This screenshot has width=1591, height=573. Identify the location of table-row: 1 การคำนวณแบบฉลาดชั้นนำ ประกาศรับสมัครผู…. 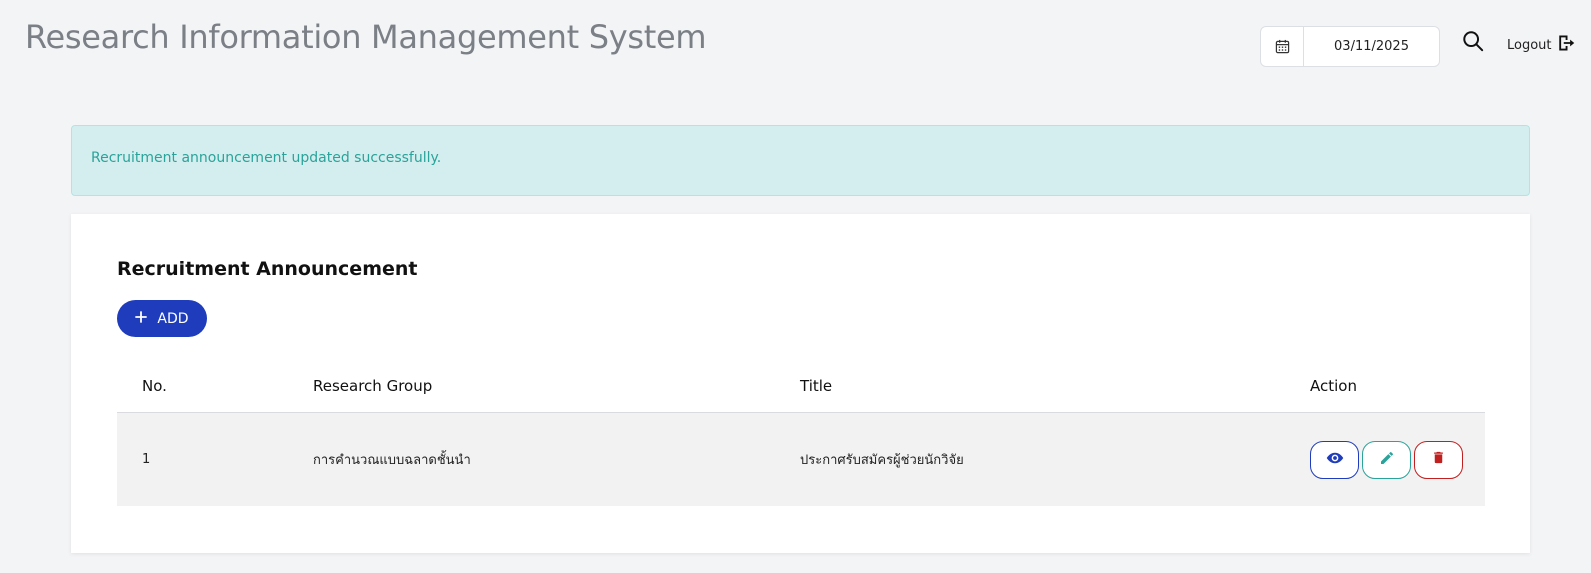
(801, 459).